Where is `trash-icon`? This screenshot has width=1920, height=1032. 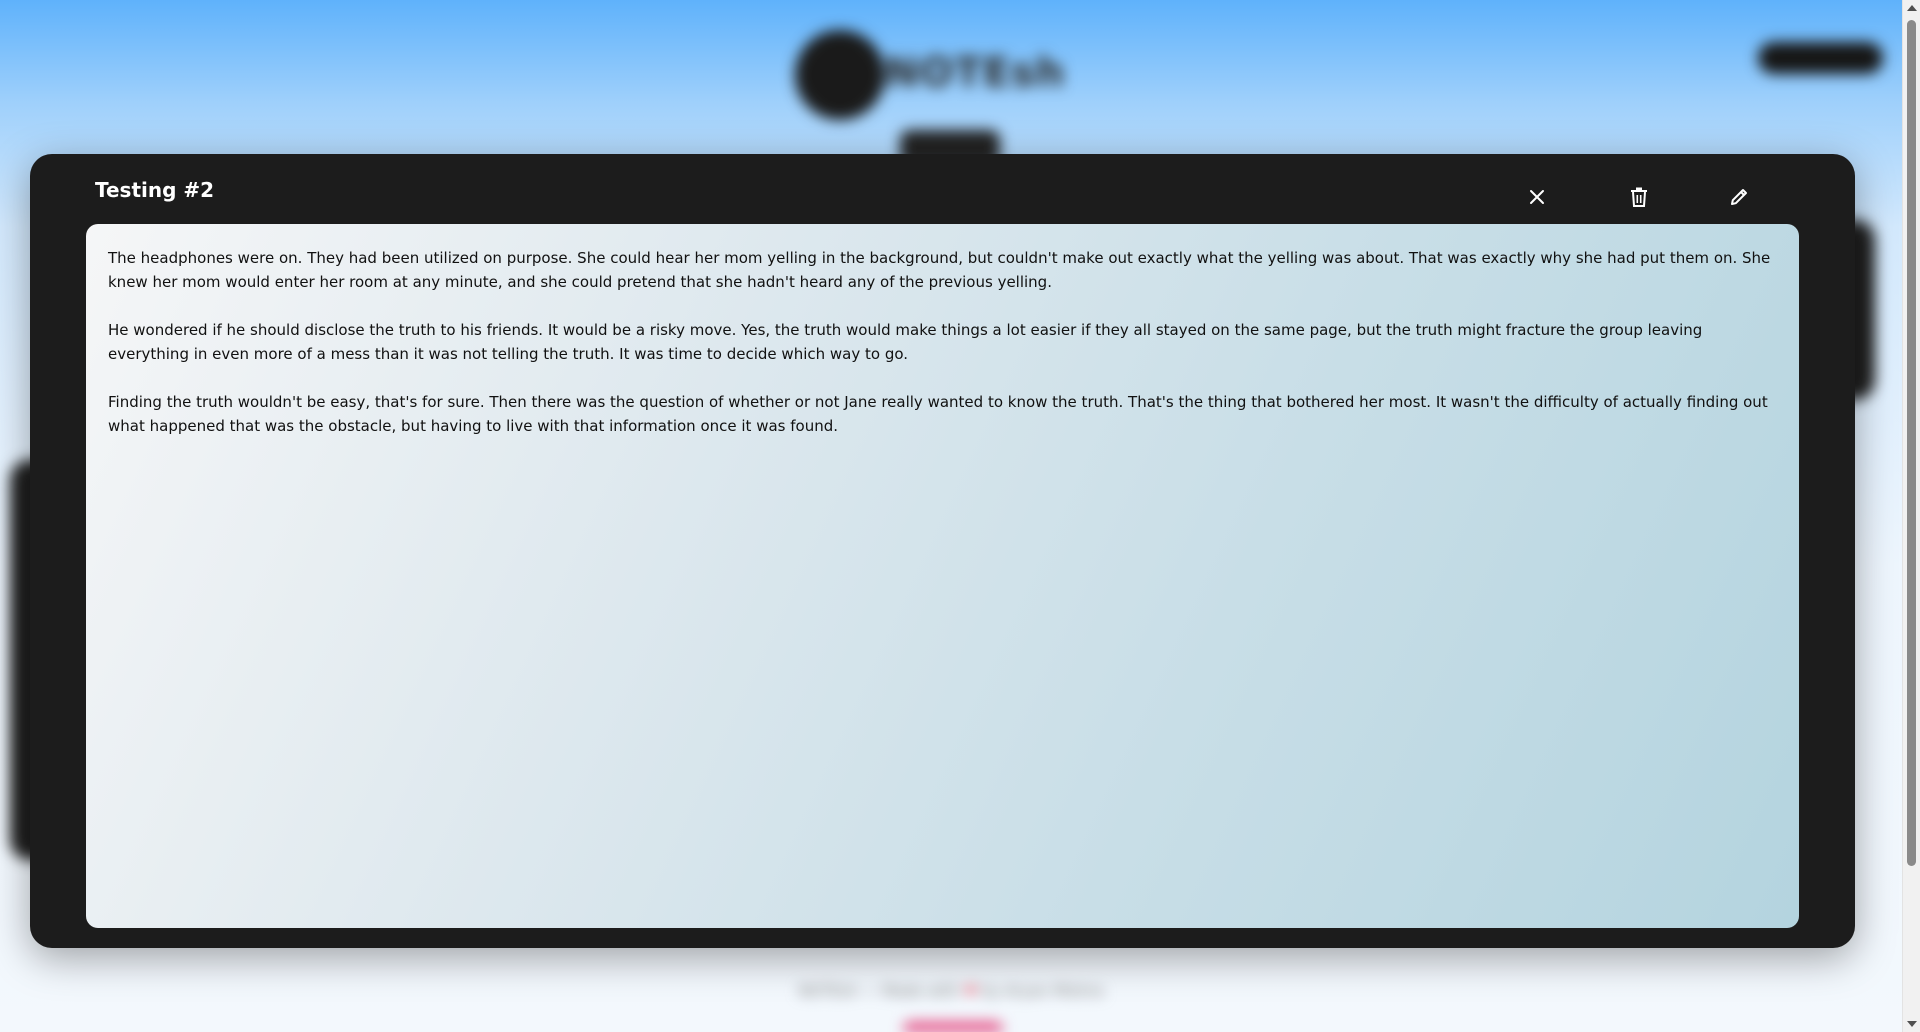
trash-icon is located at coordinates (1639, 197).